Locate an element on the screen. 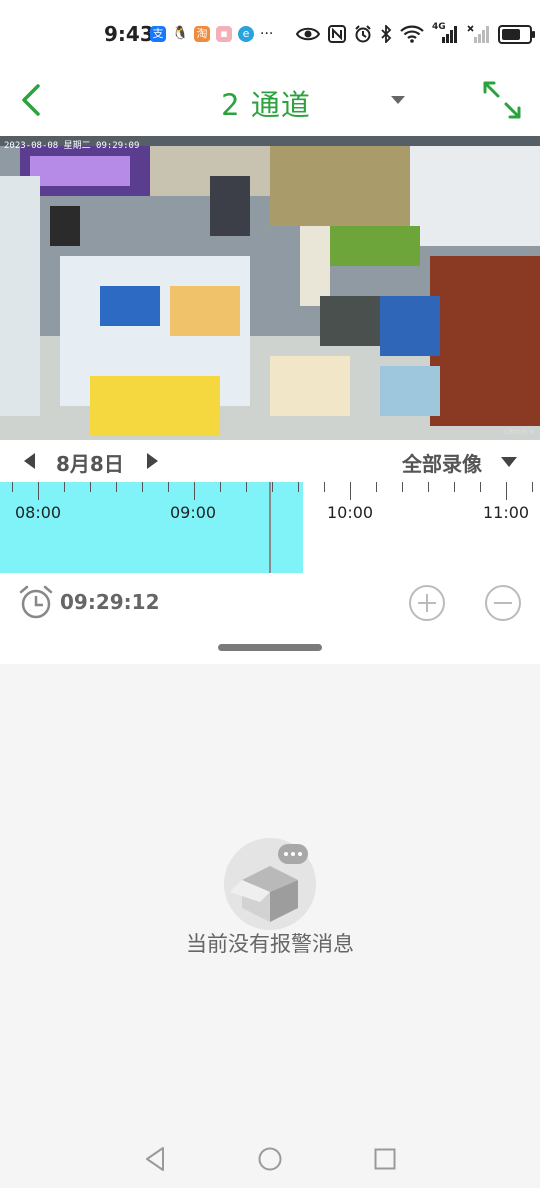 The height and width of the screenshot is (1188, 540). signal-off-icon is located at coordinates (478, 34).